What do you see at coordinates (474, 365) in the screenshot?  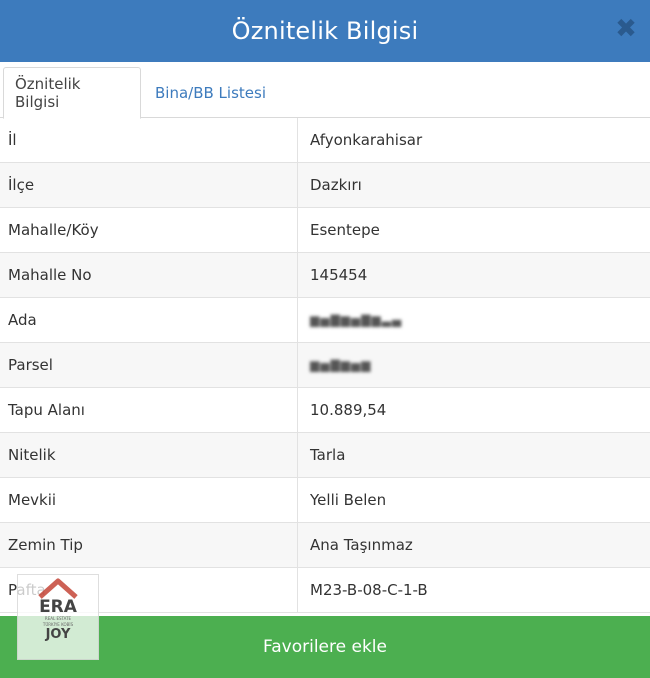 I see `row-value-redacted: ▆▅▇▆▅▆` at bounding box center [474, 365].